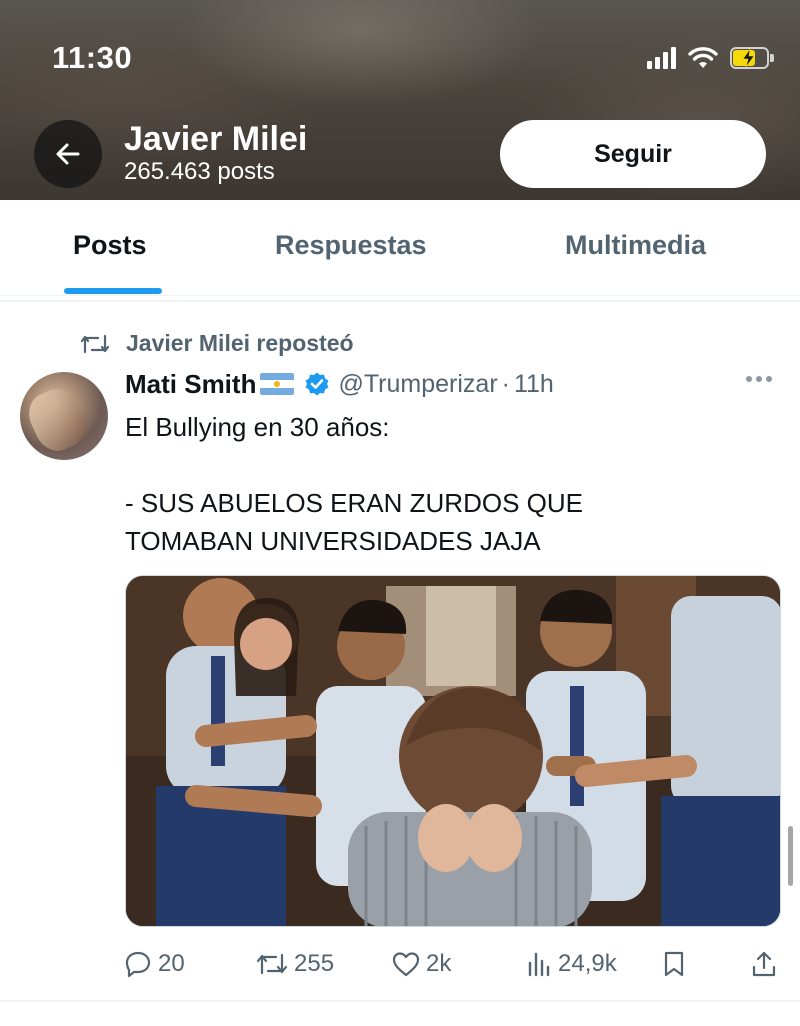 This screenshot has width=800, height=1026. What do you see at coordinates (216, 139) in the screenshot?
I see `profile-name: Javier Milei` at bounding box center [216, 139].